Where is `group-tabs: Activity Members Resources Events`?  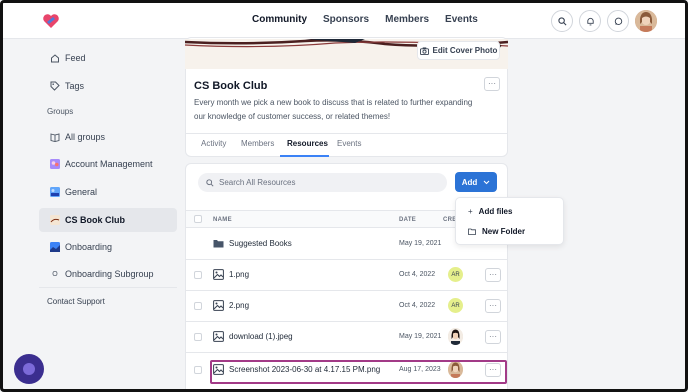 group-tabs: Activity Members Resources Events is located at coordinates (346, 145).